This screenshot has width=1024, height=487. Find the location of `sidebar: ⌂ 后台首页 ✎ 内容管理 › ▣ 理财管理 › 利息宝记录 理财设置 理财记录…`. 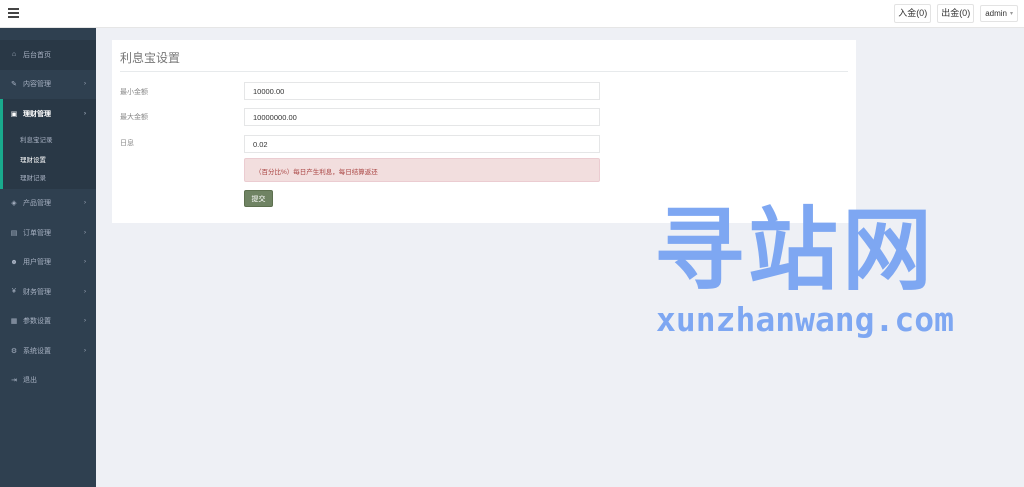

sidebar: ⌂ 后台首页 ✎ 内容管理 › ▣ 理财管理 › 利息宝记录 理财设置 理财记录… is located at coordinates (48, 257).